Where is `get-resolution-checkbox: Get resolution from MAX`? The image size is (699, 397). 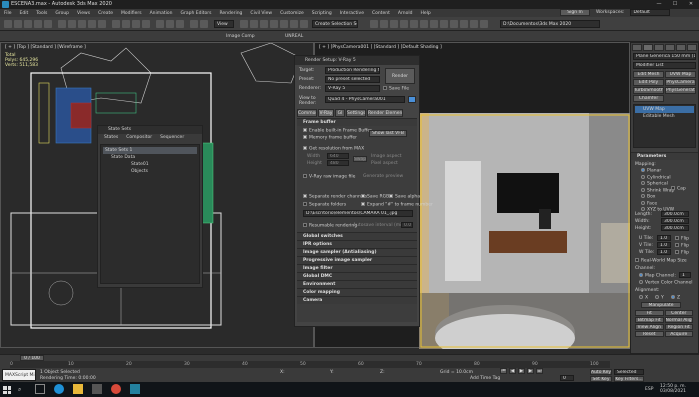
get-resolution-checkbox: Get resolution from MAX is located at coordinates (333, 149).